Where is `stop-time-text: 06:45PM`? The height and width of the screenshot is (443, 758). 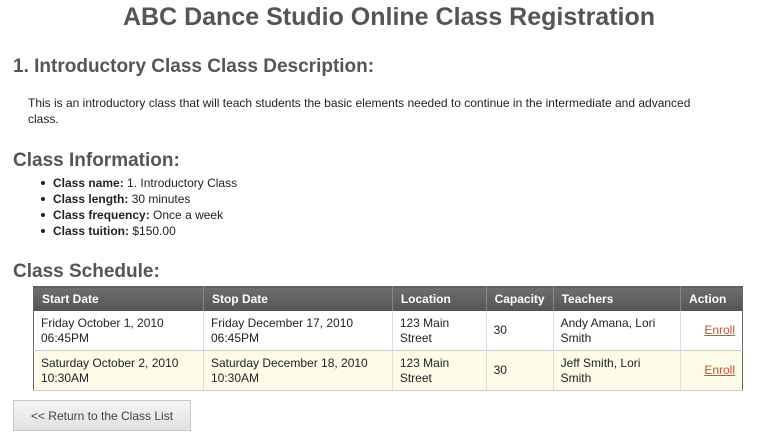 stop-time-text: 06:45PM is located at coordinates (234, 337).